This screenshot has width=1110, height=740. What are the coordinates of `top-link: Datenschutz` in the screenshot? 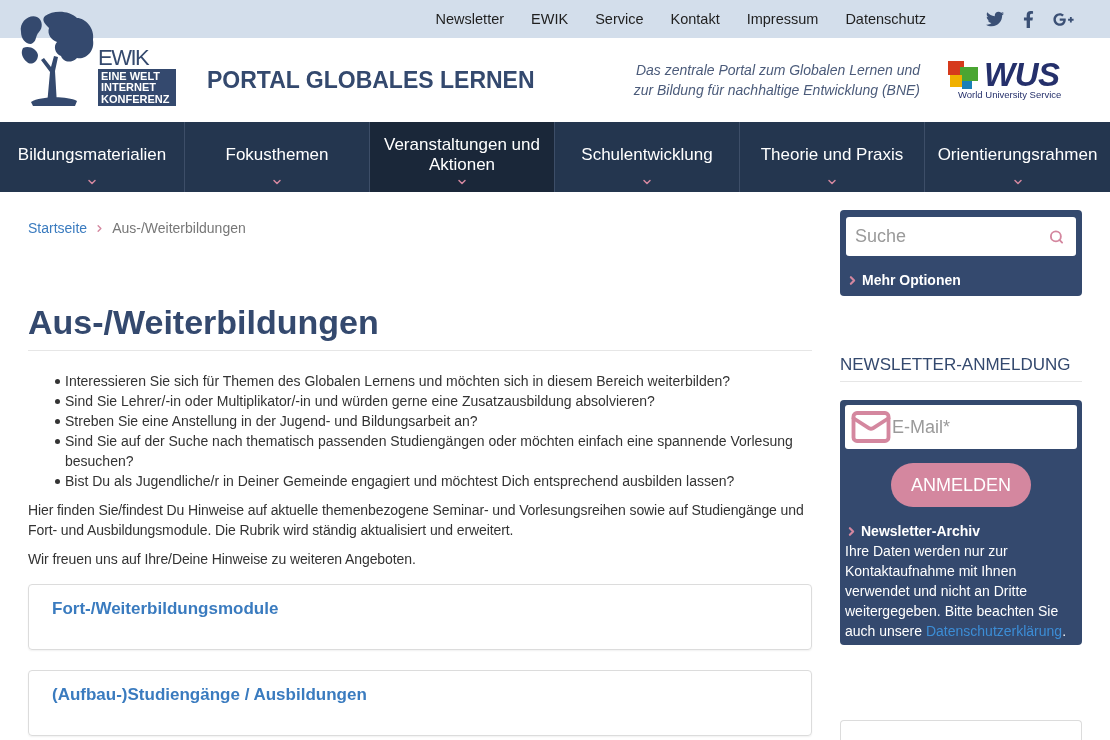 It's located at (885, 19).